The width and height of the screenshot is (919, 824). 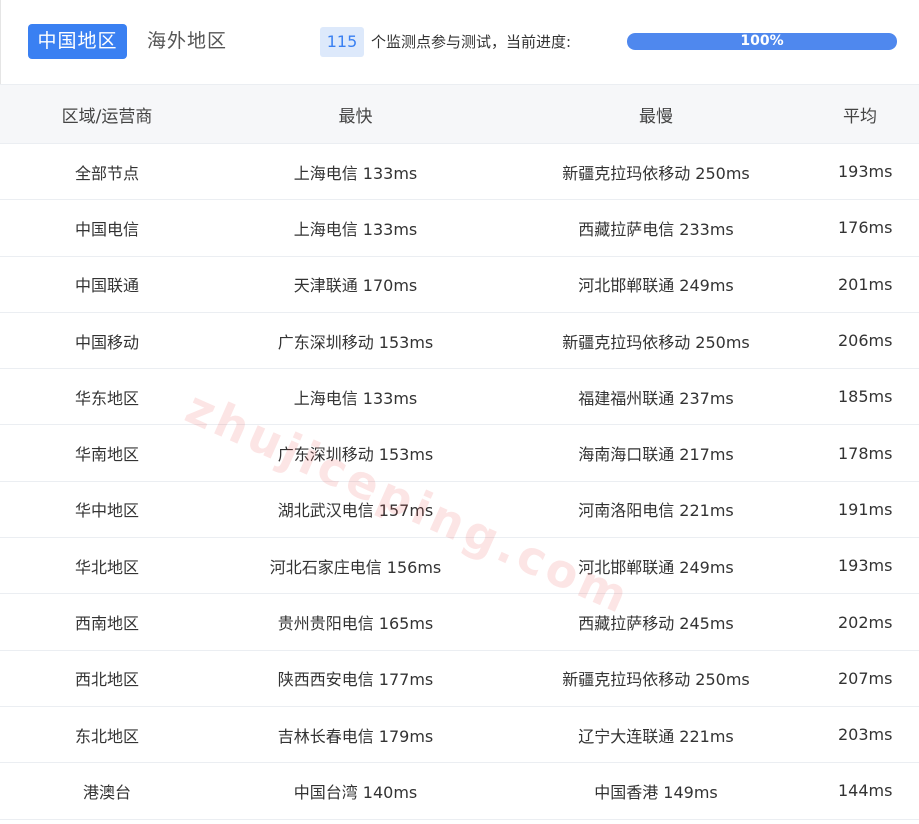 What do you see at coordinates (106, 229) in the screenshot?
I see `cell-region: 中国电信` at bounding box center [106, 229].